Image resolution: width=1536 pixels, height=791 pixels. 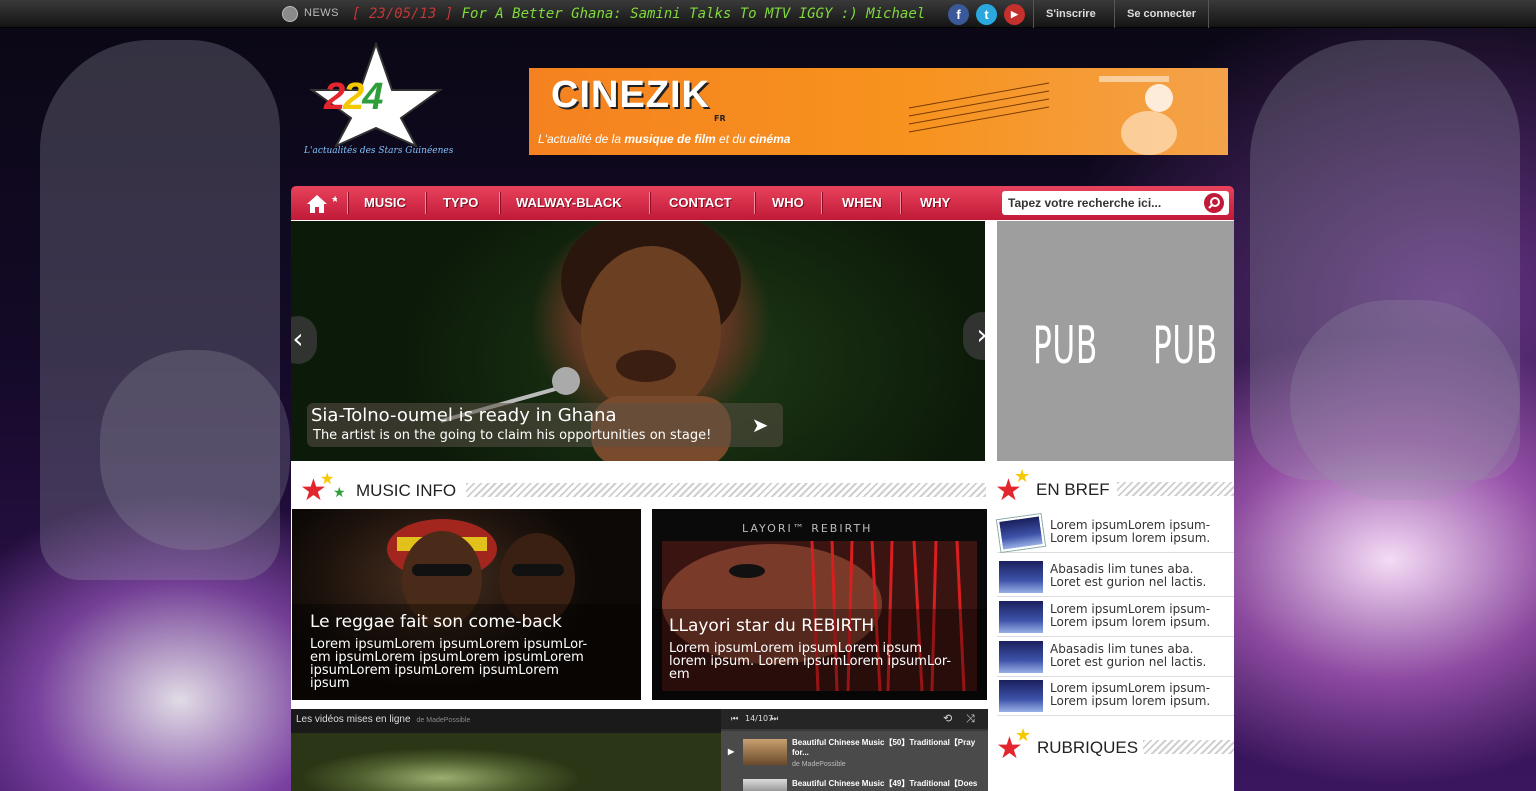 I want to click on nav-item-typo: TYPO, so click(x=460, y=203).